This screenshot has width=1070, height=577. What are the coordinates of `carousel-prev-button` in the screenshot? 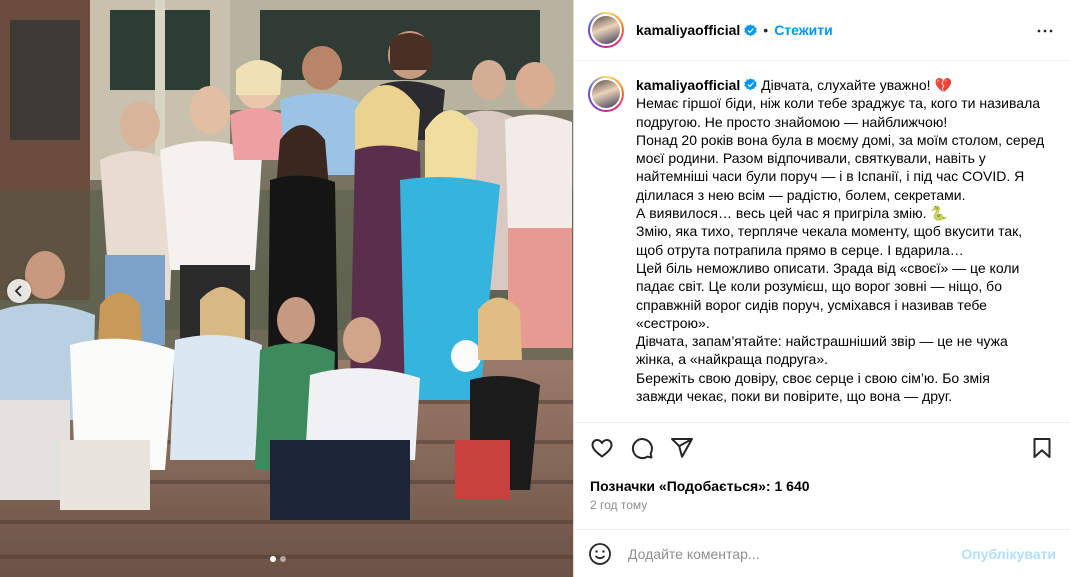 It's located at (19, 291).